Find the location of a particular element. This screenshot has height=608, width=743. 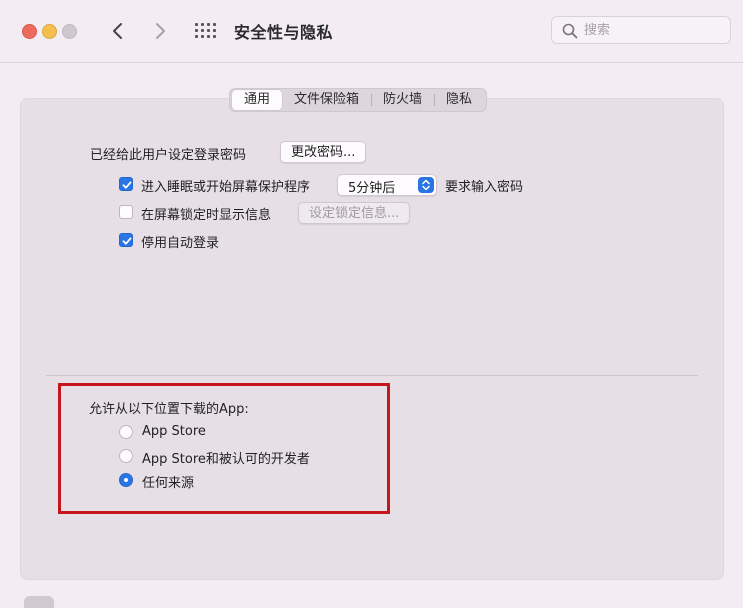

lock-icon is located at coordinates (39, 602).